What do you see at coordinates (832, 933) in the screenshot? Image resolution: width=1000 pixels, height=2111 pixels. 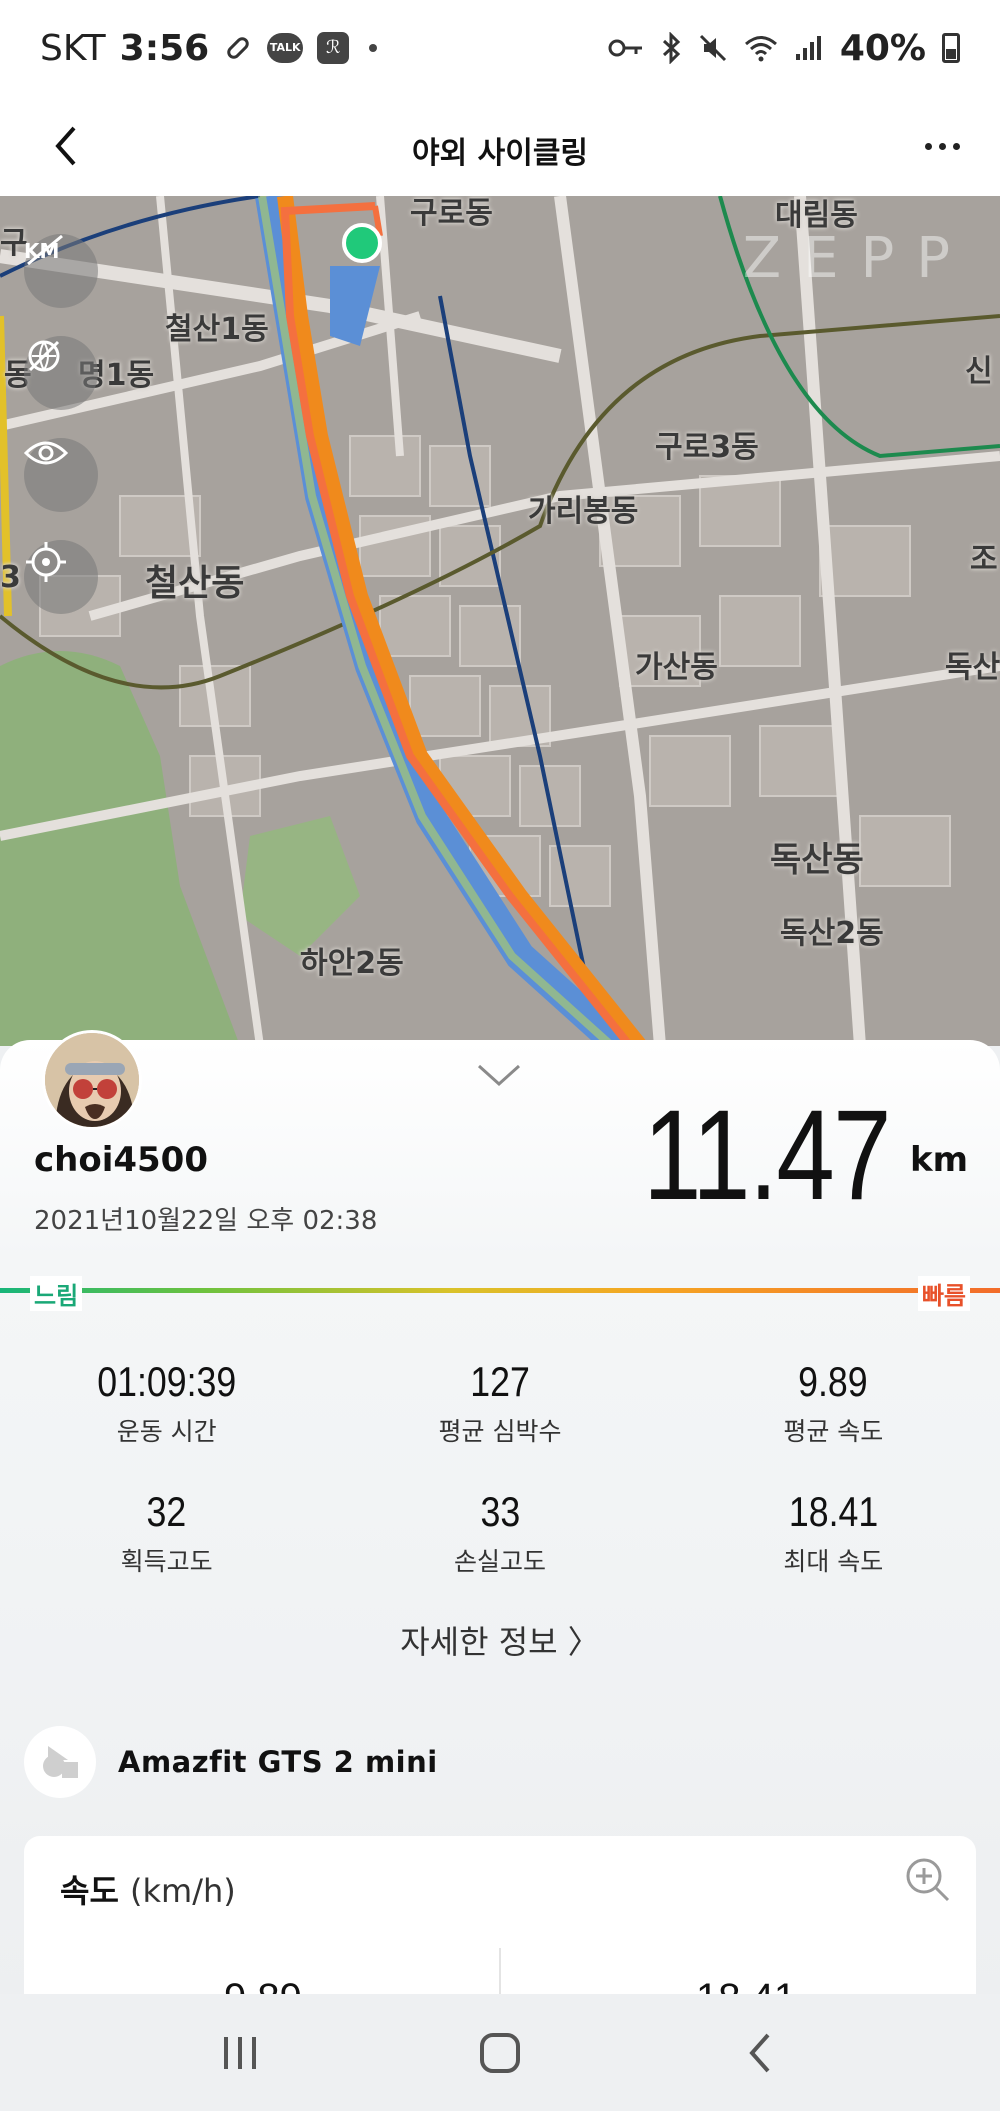 I see `map-label: 독산2동` at bounding box center [832, 933].